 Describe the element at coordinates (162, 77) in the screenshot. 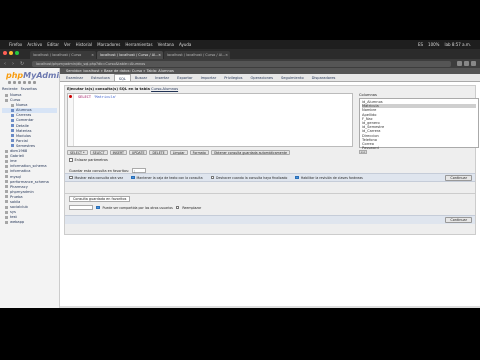

I see `tab-insertar: Insertar` at that location.